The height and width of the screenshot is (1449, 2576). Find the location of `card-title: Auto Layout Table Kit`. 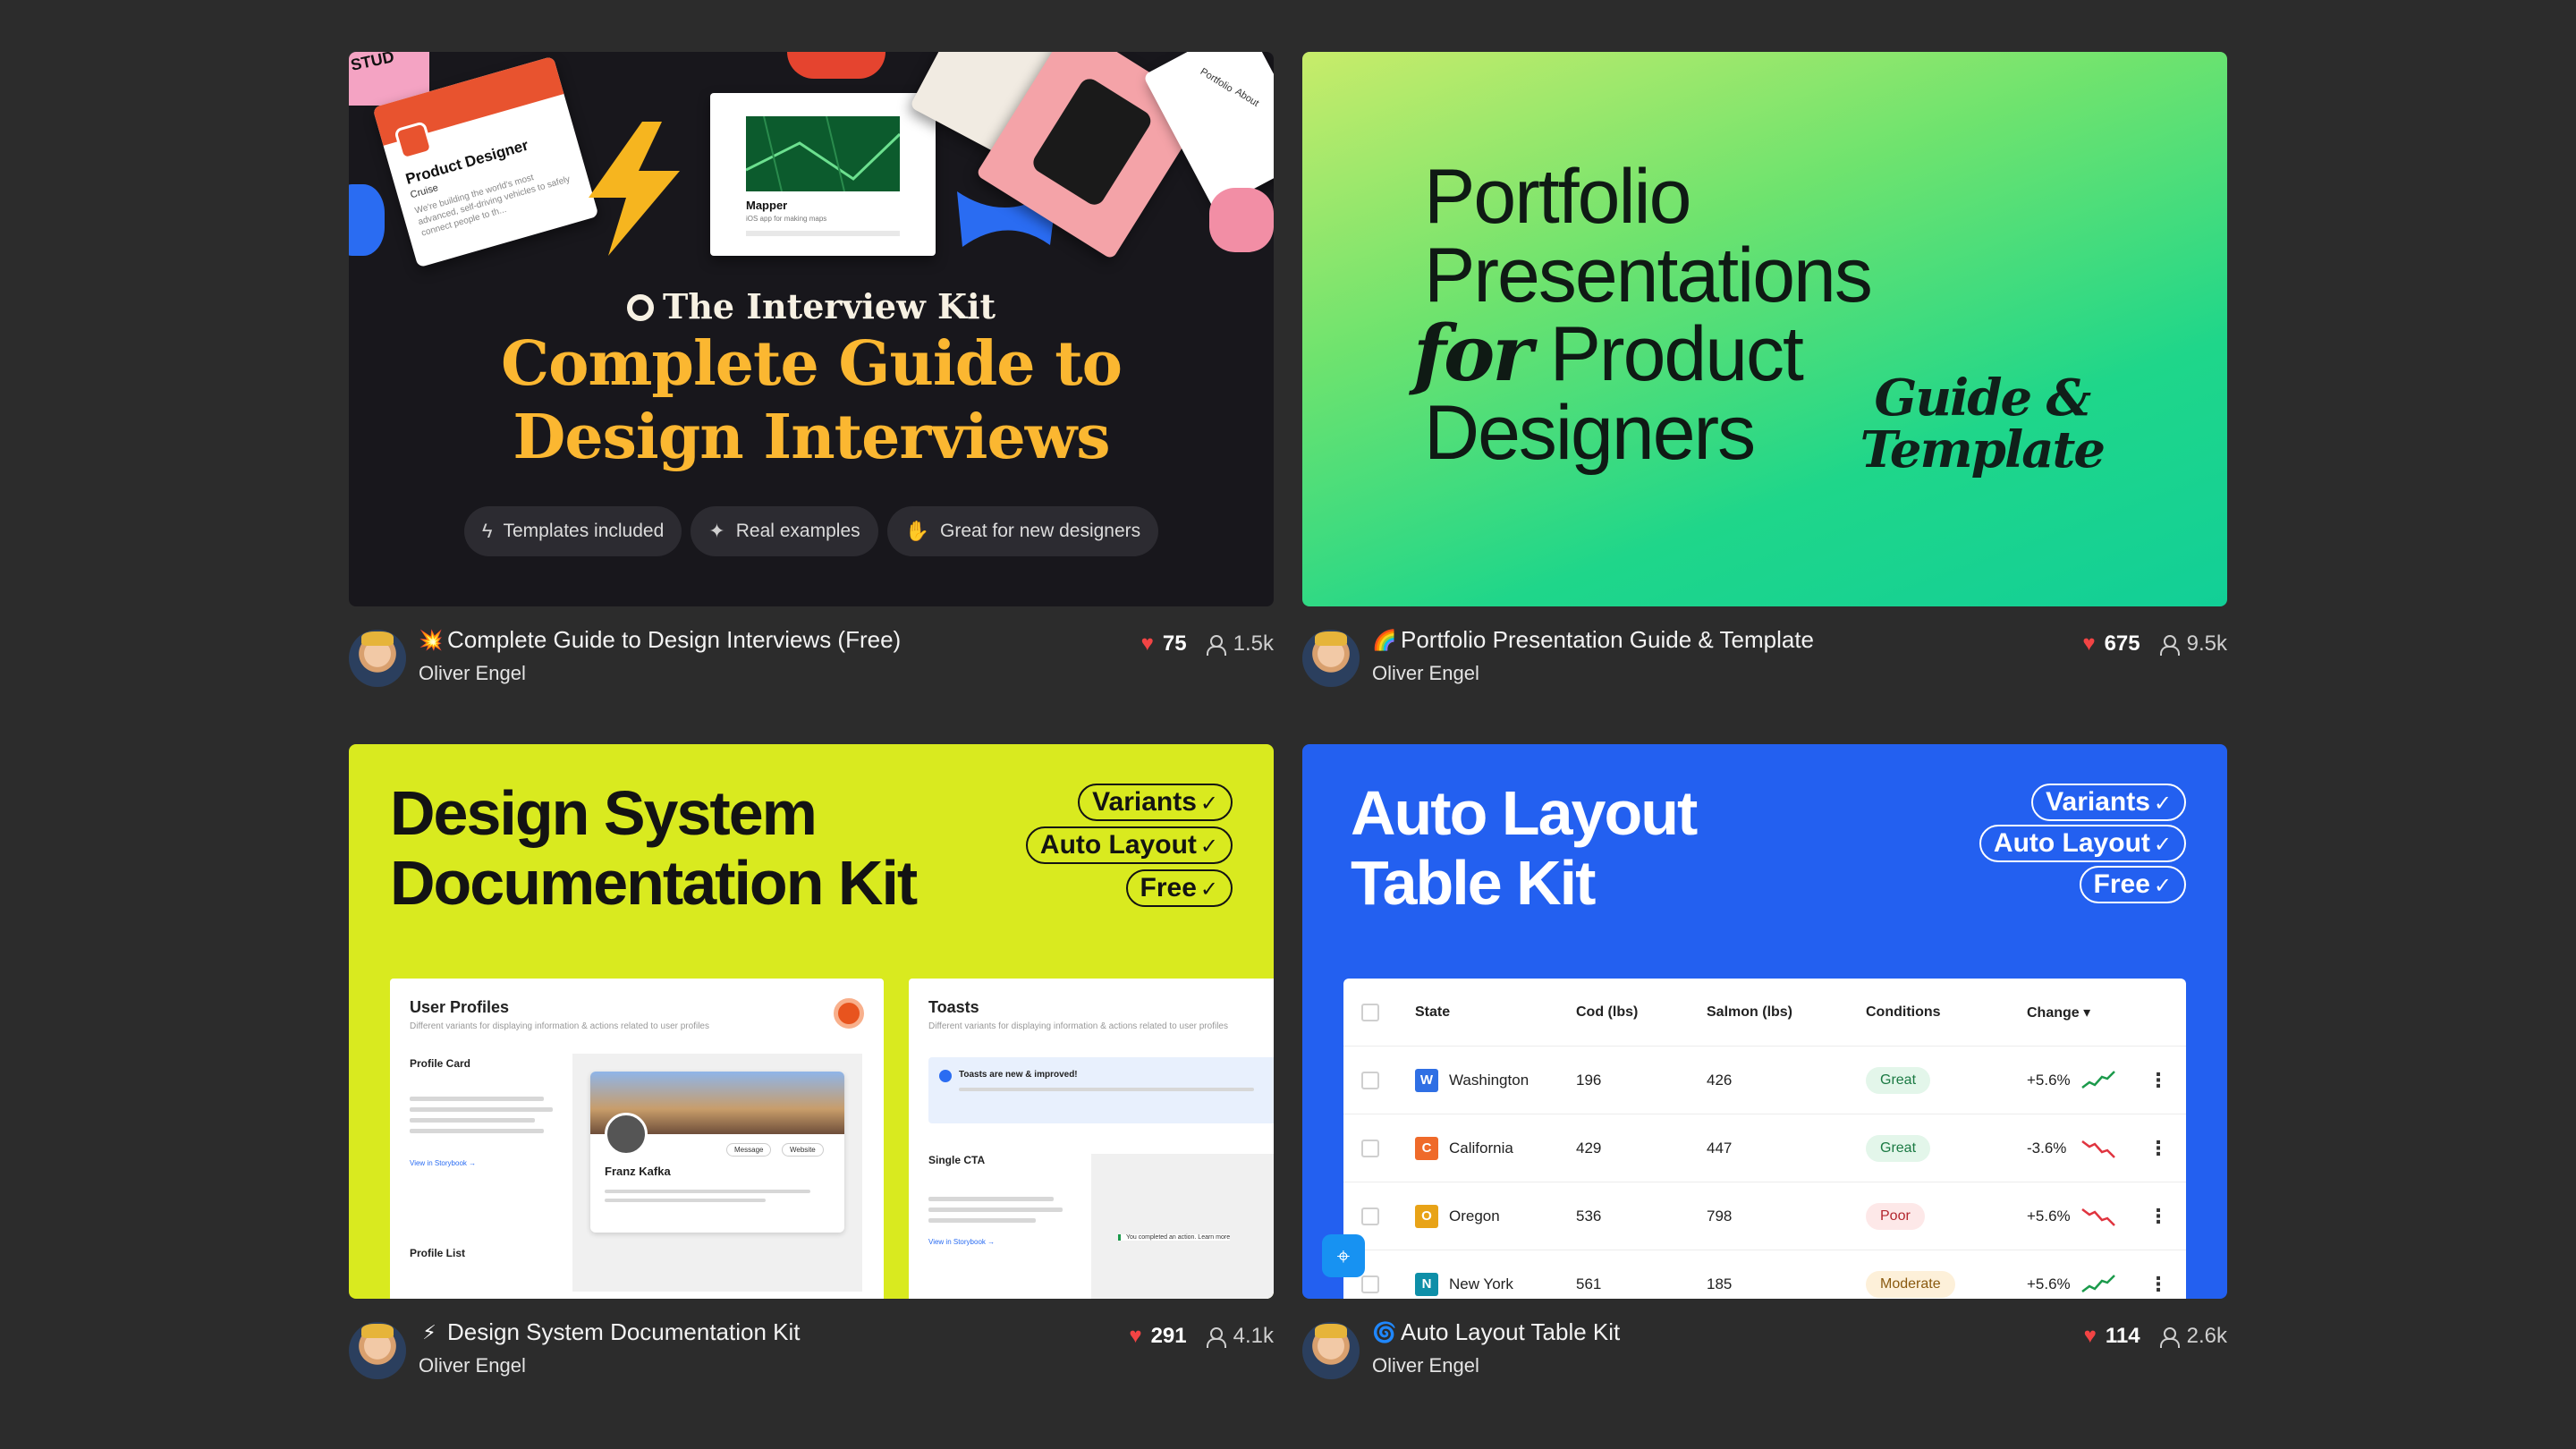

card-title: Auto Layout Table Kit is located at coordinates (1510, 1332).